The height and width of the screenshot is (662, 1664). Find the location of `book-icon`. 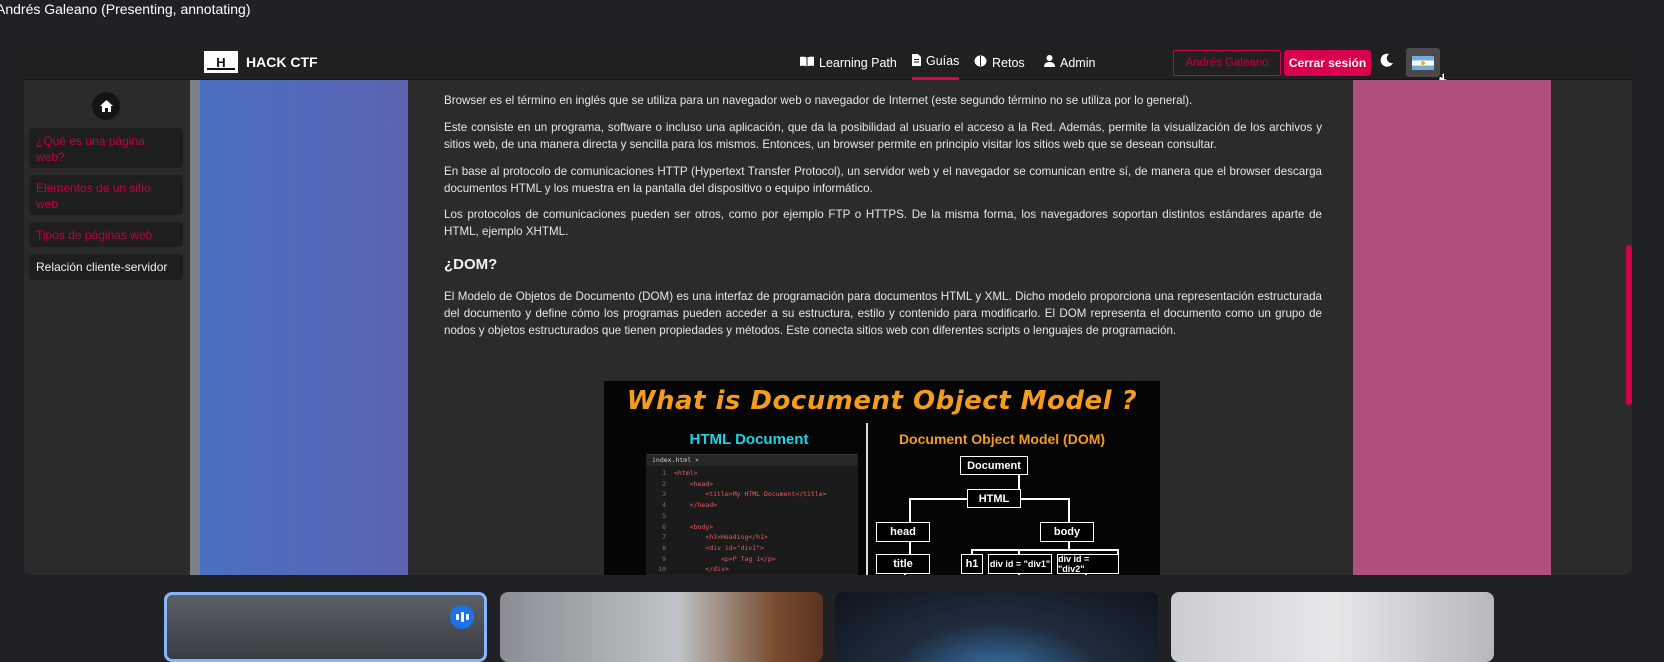

book-icon is located at coordinates (807, 63).